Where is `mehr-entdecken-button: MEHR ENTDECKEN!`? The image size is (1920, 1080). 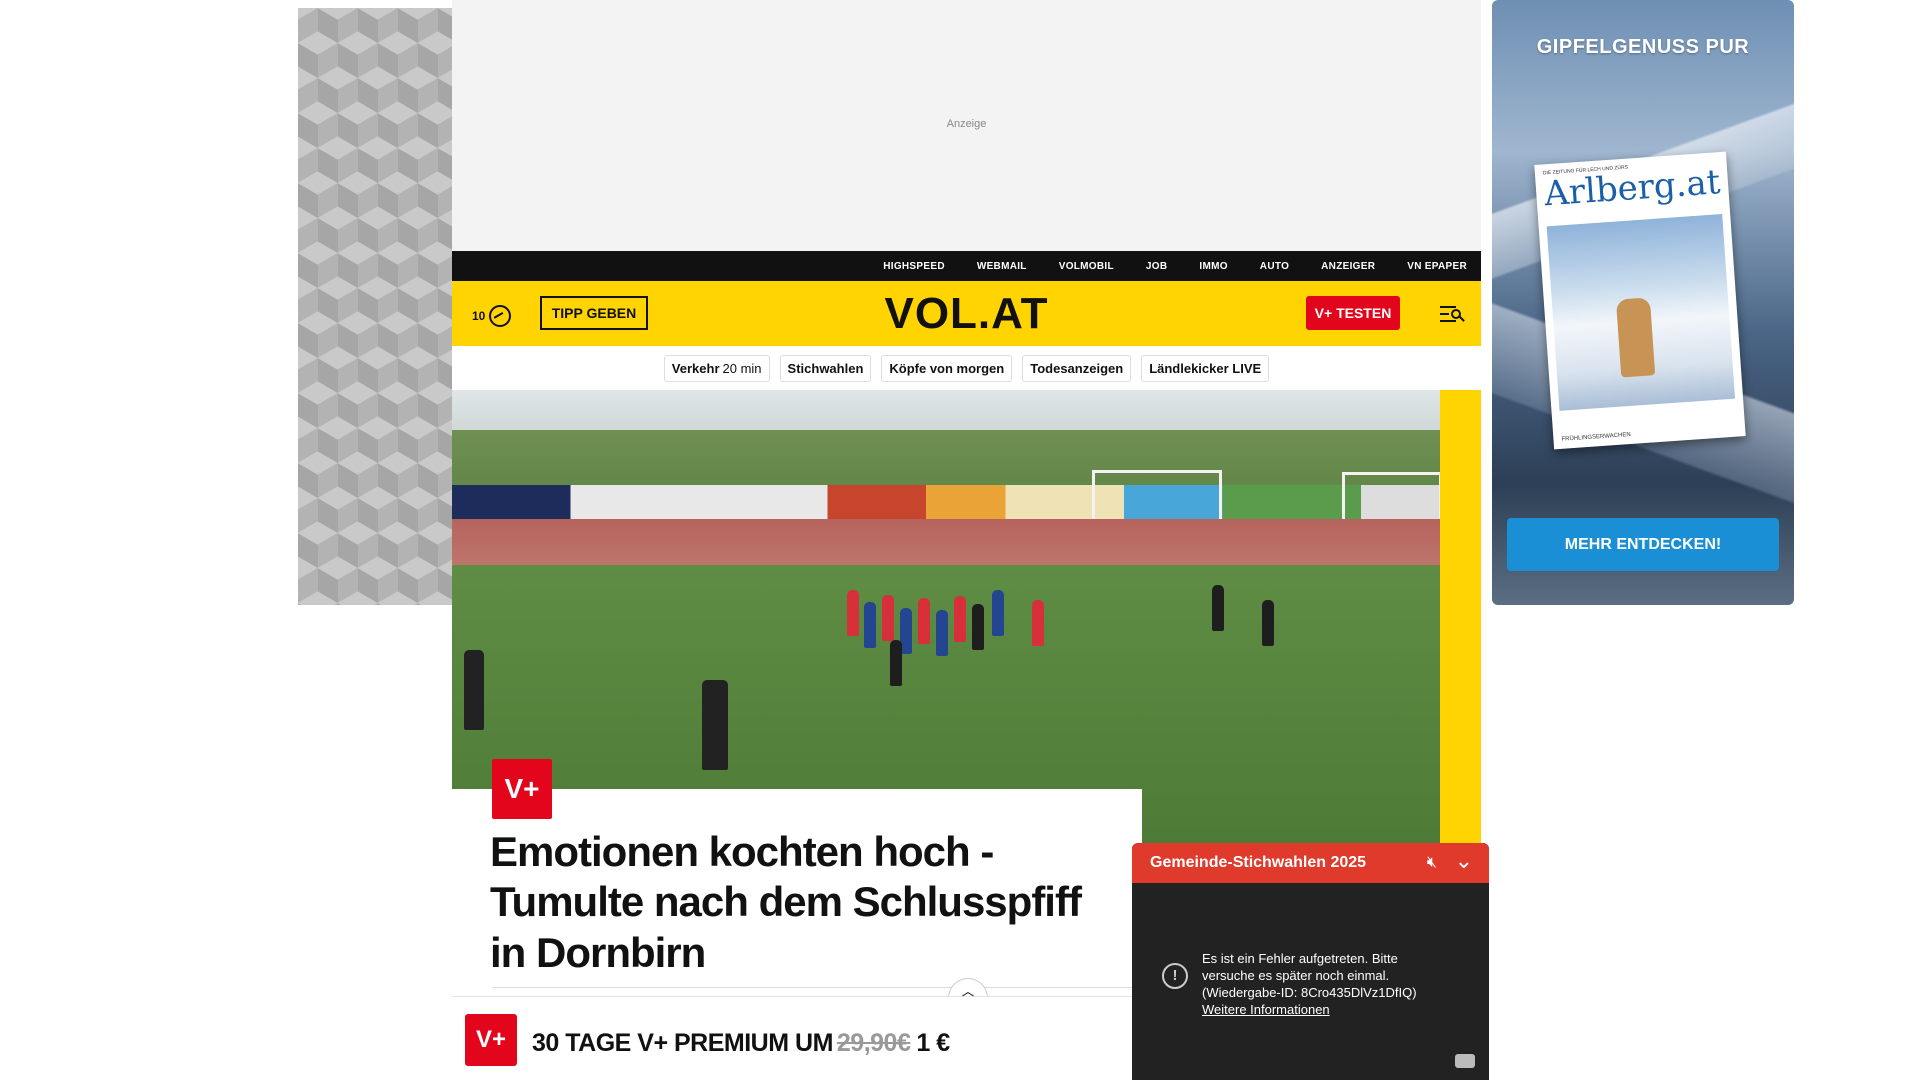
mehr-entdecken-button: MEHR ENTDECKEN! is located at coordinates (1643, 544).